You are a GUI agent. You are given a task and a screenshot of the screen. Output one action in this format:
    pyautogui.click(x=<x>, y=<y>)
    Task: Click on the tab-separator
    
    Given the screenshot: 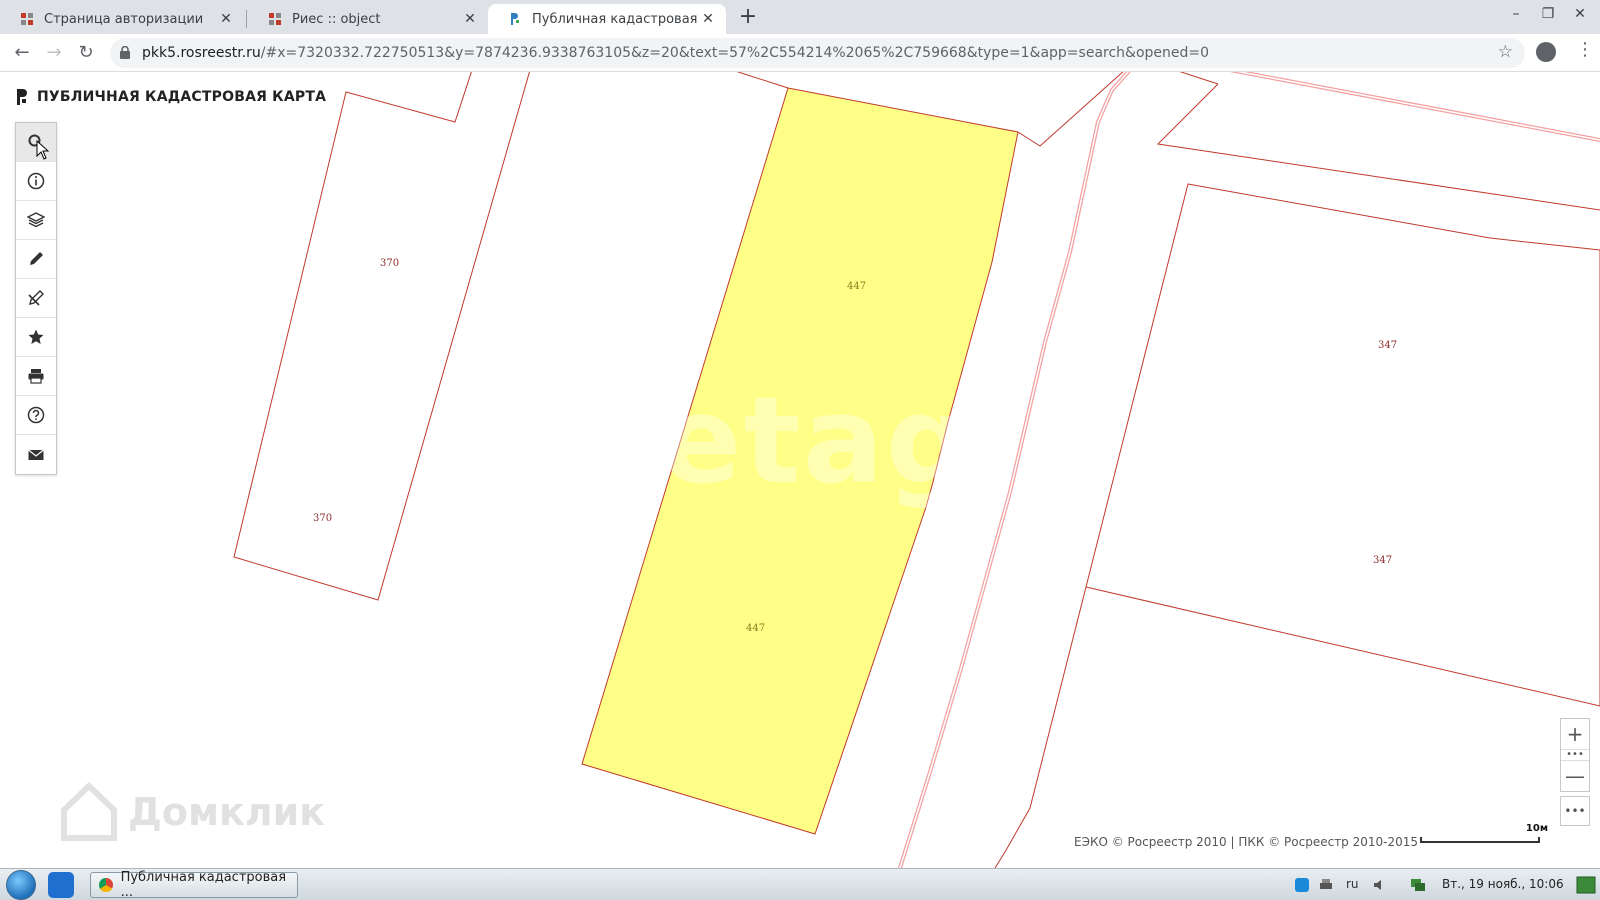 What is the action you would take?
    pyautogui.click(x=246, y=19)
    